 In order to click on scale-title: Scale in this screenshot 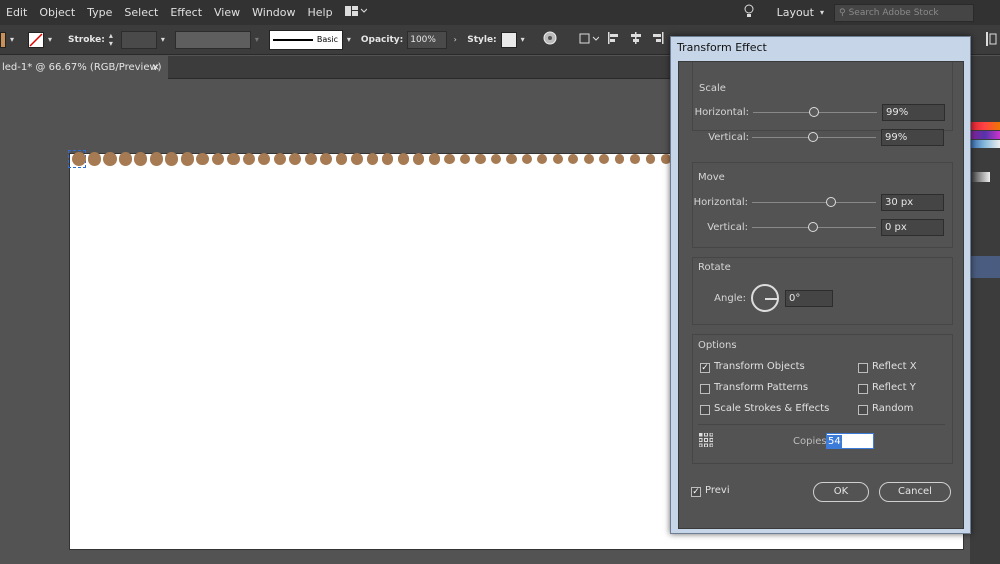, I will do `click(712, 88)`.